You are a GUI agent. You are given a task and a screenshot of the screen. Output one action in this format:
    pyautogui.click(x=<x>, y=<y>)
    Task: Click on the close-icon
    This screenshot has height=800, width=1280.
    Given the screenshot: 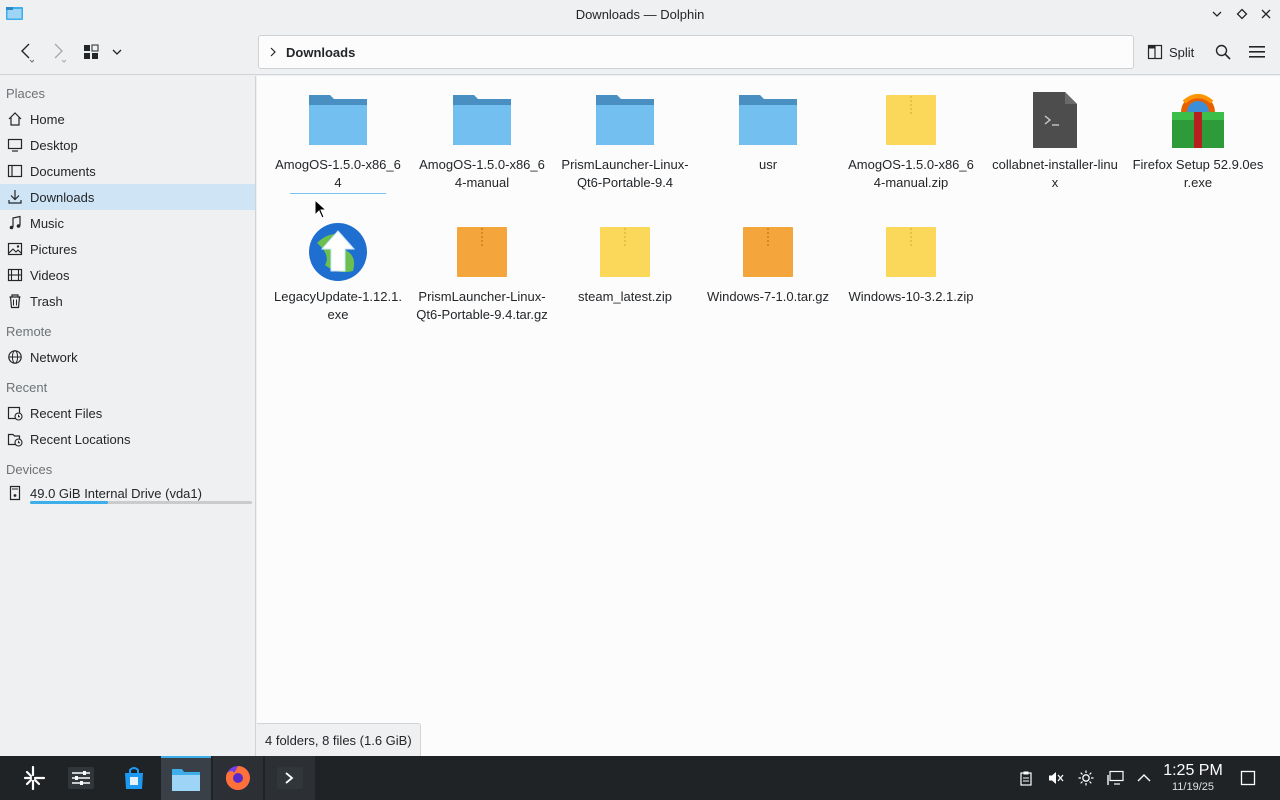 What is the action you would take?
    pyautogui.click(x=1266, y=14)
    